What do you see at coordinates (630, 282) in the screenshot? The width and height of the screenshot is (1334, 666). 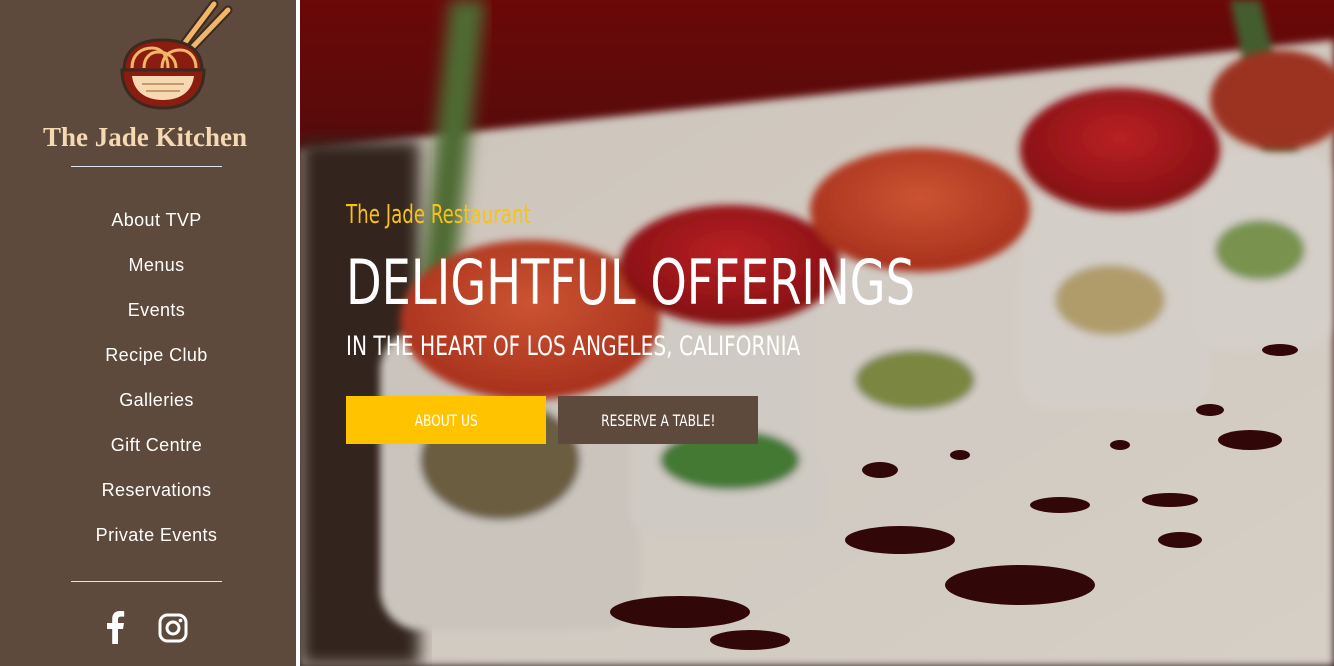 I see `hero-headline: DELIGHTFUL OFFERINGS` at bounding box center [630, 282].